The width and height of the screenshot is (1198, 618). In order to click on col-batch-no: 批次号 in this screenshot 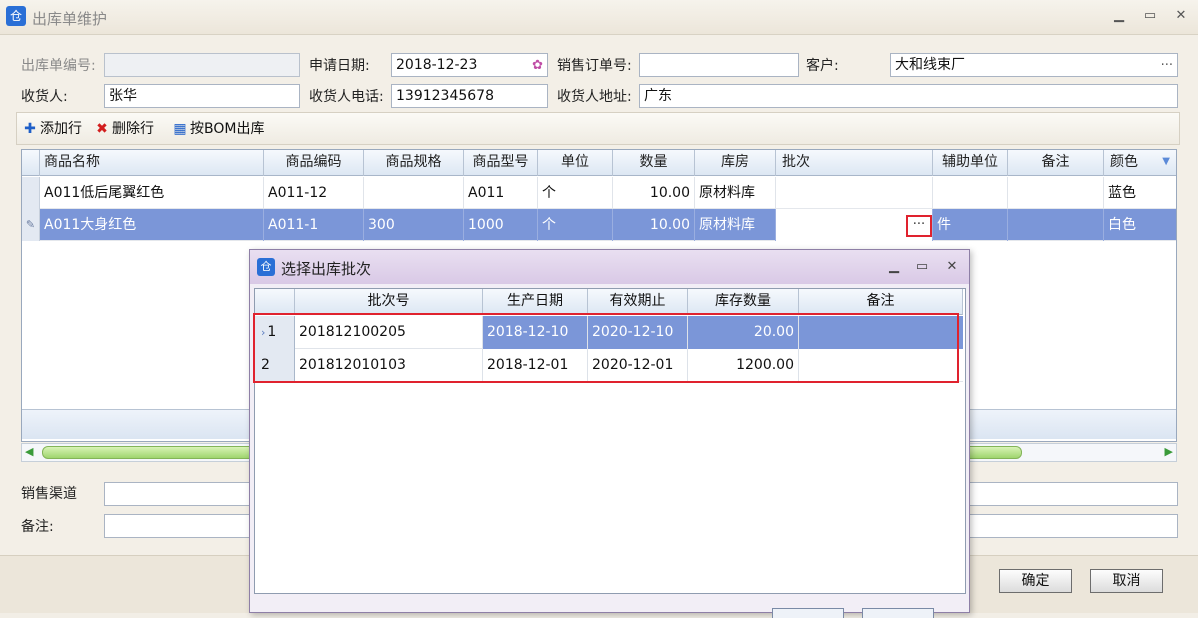, I will do `click(389, 302)`.